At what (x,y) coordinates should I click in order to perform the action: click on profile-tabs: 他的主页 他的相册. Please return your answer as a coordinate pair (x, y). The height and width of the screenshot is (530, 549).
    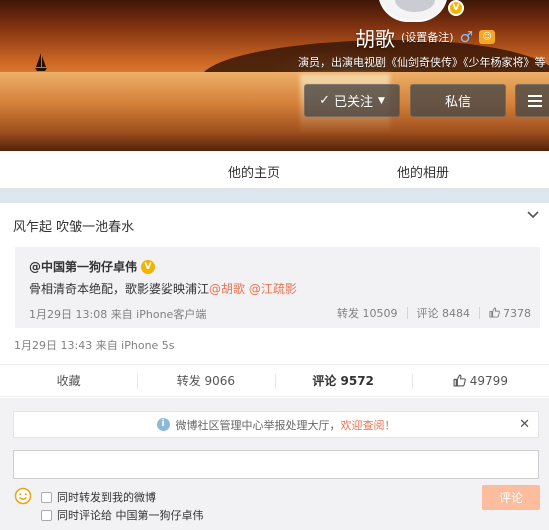
    Looking at the image, I should click on (274, 170).